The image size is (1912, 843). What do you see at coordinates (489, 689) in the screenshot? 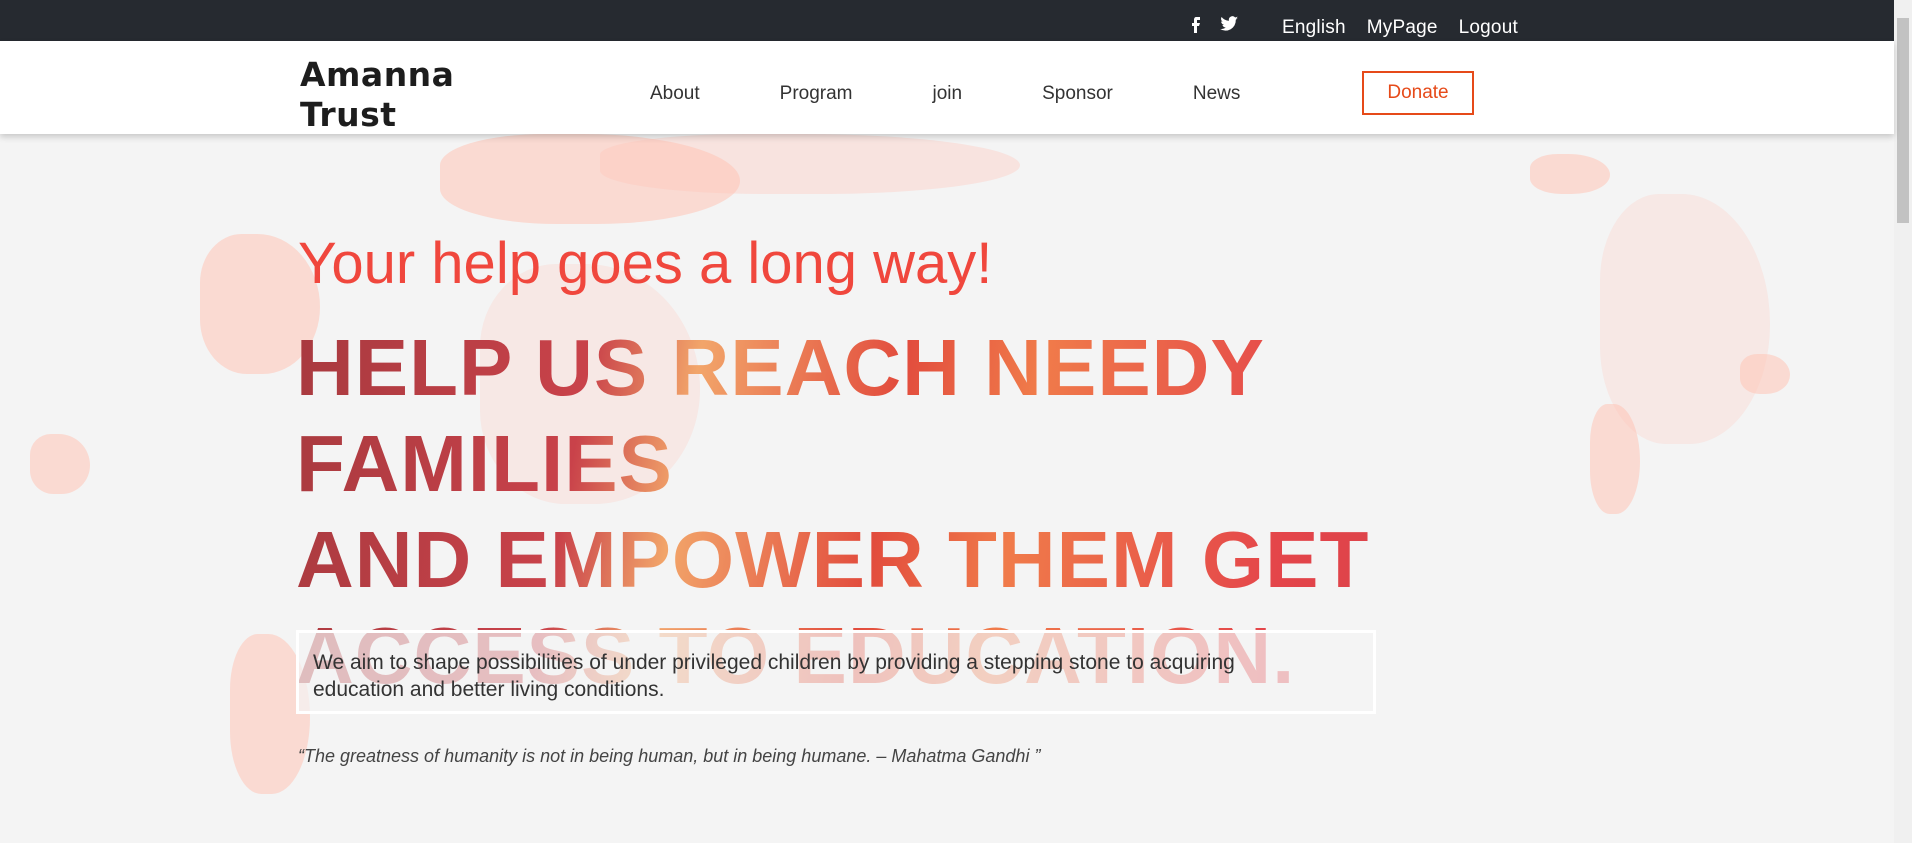
I see `mission-line2: education and better living conditions.` at bounding box center [489, 689].